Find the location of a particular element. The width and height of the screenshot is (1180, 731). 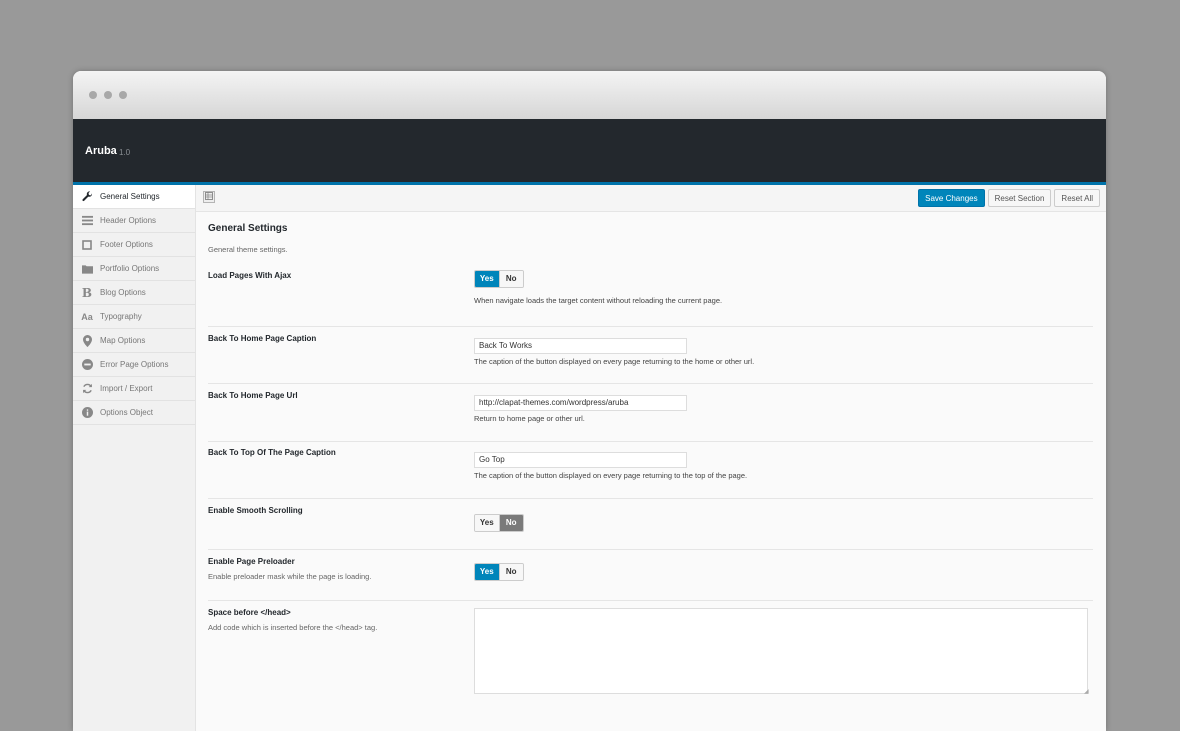

ajax-toggle: Yes No is located at coordinates (499, 279).